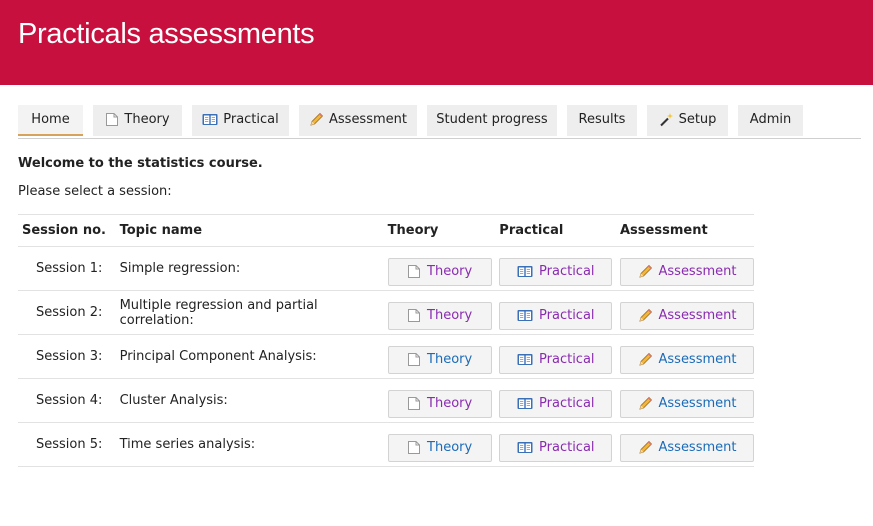 Image resolution: width=873 pixels, height=526 pixels. What do you see at coordinates (251, 119) in the screenshot?
I see `tab-label: Practical` at bounding box center [251, 119].